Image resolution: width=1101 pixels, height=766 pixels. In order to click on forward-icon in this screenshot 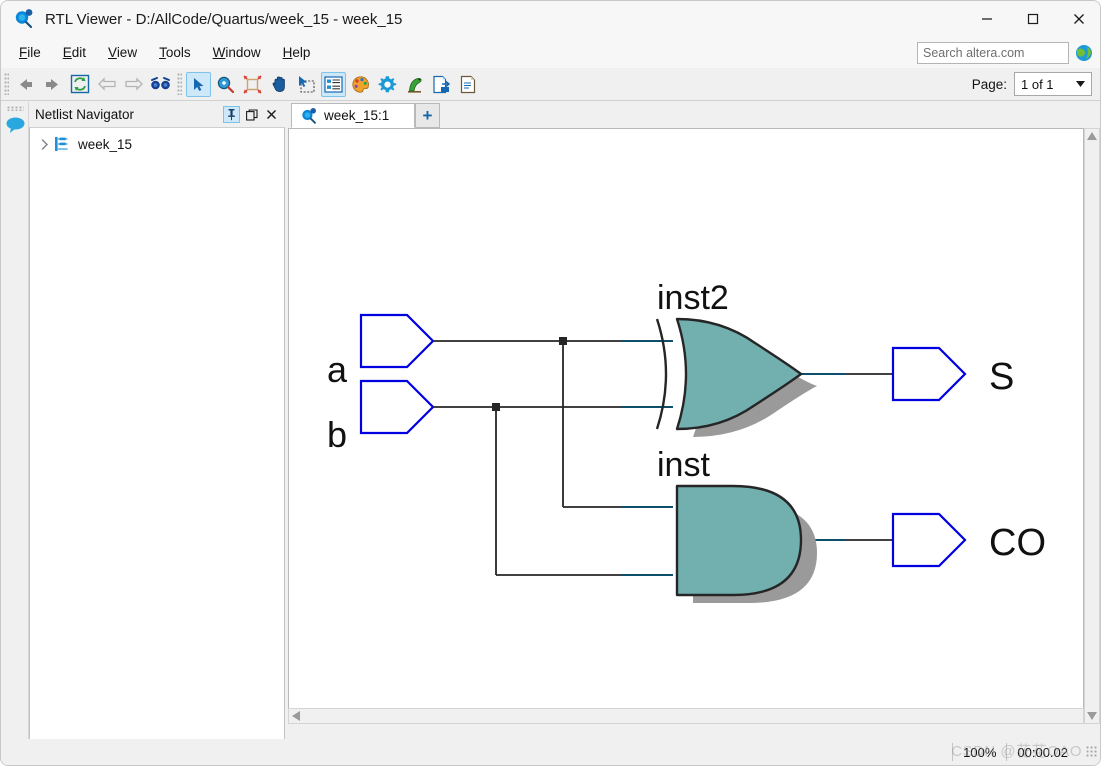, I will do `click(52, 84)`.